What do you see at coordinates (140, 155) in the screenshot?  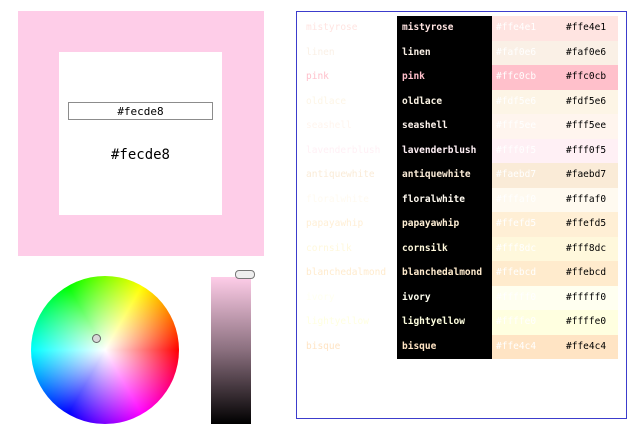 I see `selected-hex-label: #fecde8` at bounding box center [140, 155].